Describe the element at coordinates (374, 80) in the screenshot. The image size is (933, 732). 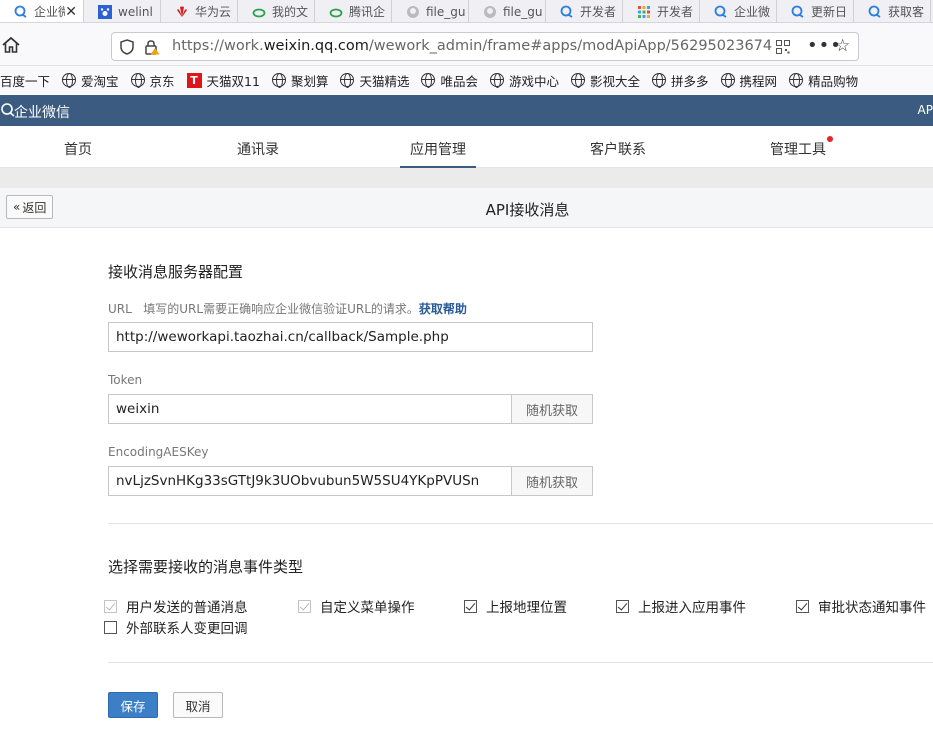
I see `bookmark-item: 天猫精选` at that location.